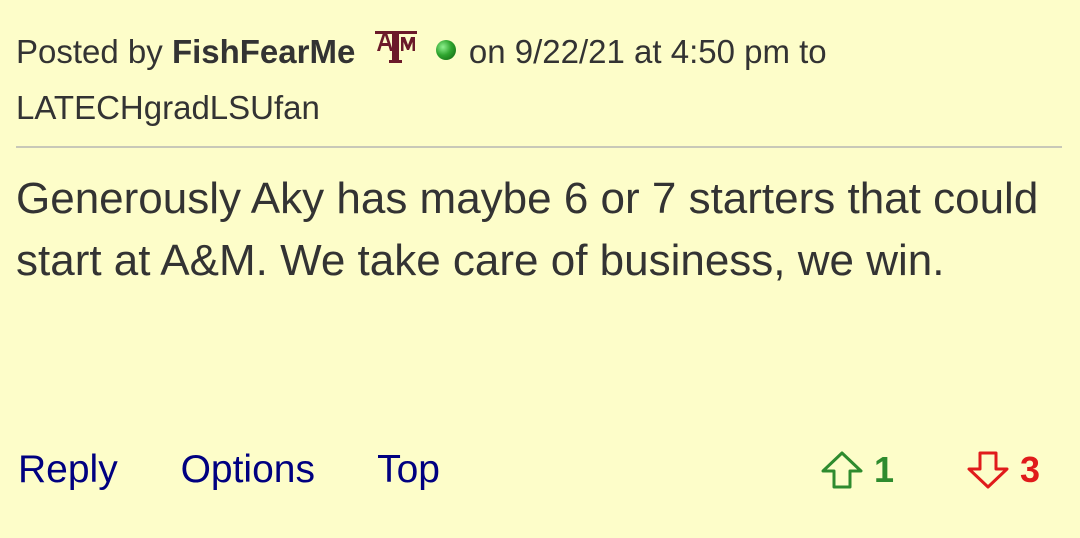 The image size is (1080, 538). What do you see at coordinates (539, 147) in the screenshot?
I see `header-divider` at bounding box center [539, 147].